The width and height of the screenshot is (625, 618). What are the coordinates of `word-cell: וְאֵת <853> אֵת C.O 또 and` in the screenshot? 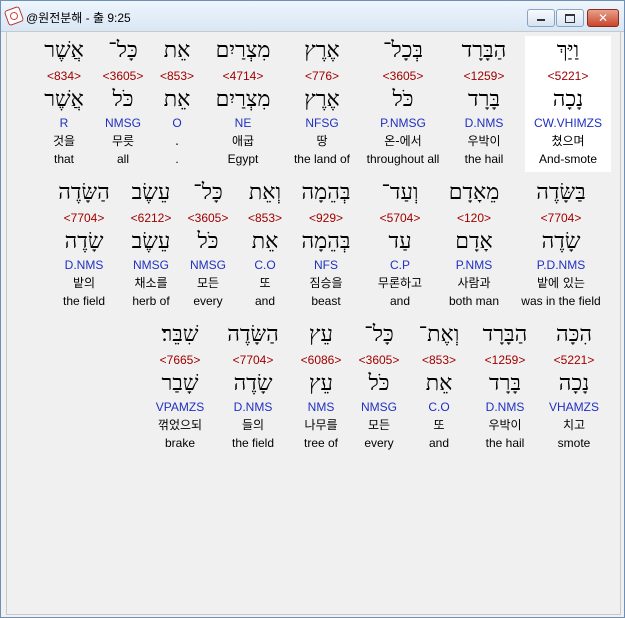 It's located at (265, 246).